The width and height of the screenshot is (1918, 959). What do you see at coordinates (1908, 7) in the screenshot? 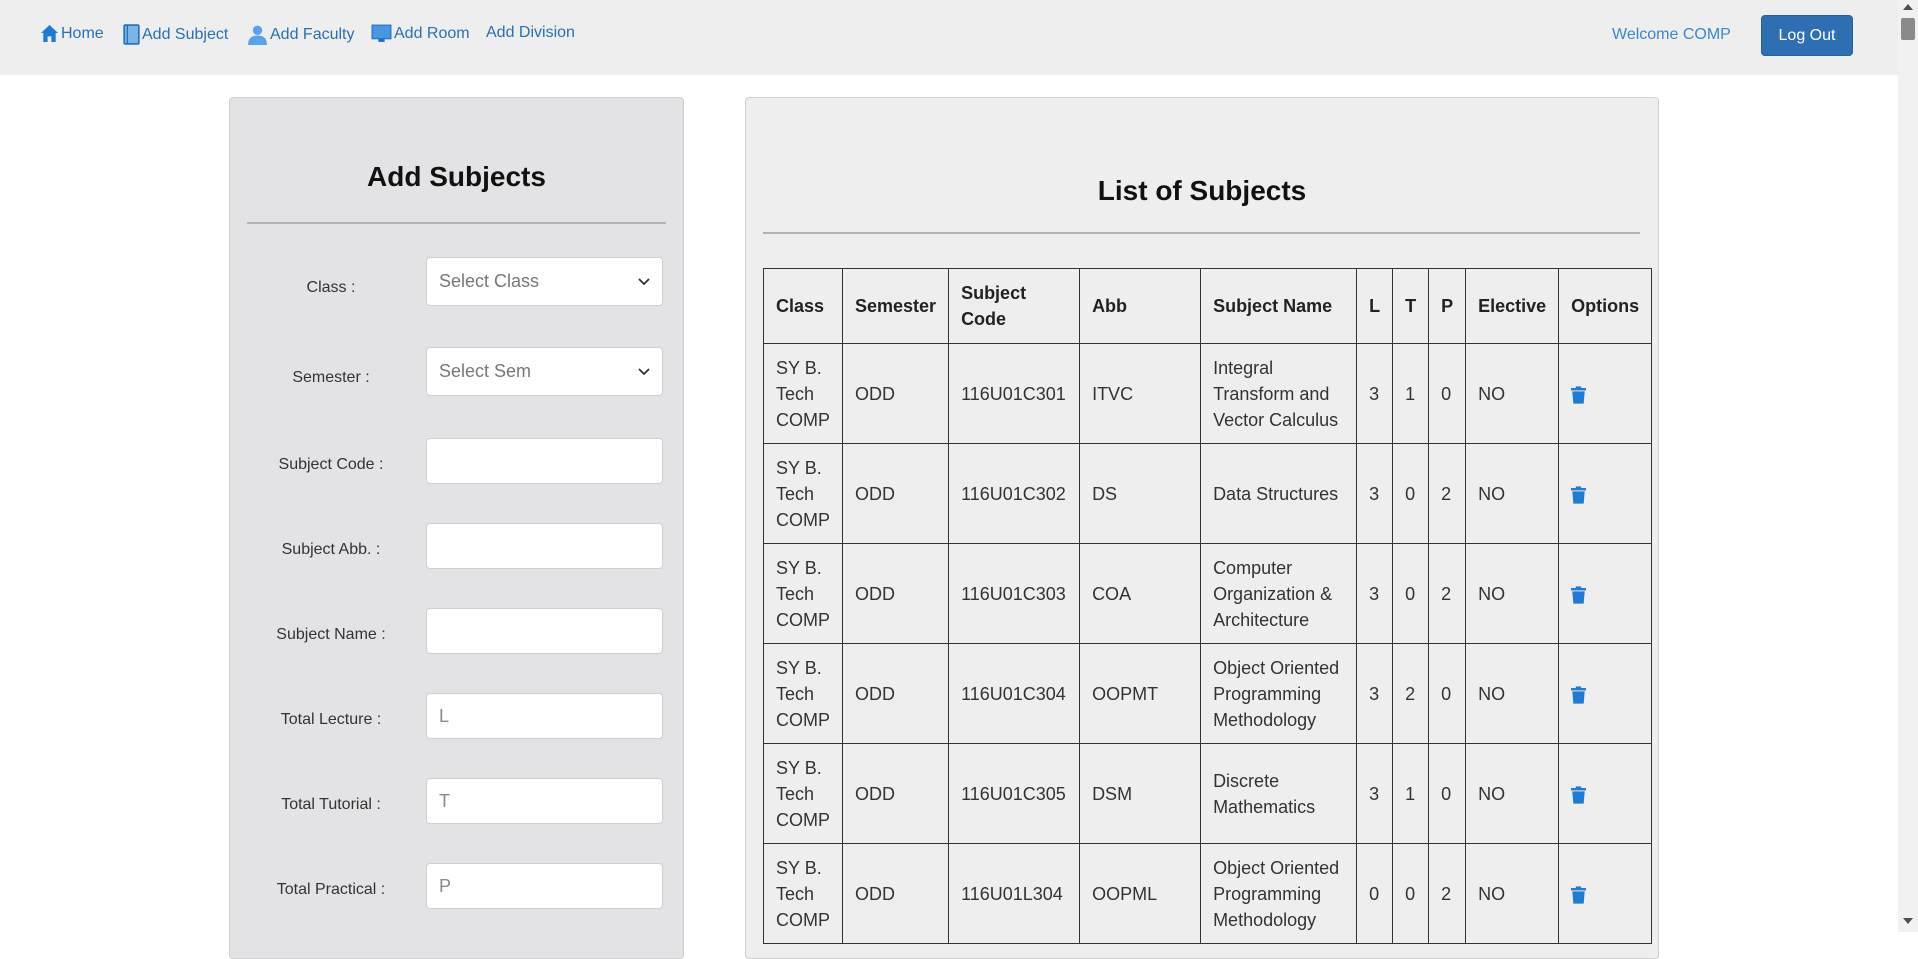
I see `scroll-up-arrow-icon` at bounding box center [1908, 7].